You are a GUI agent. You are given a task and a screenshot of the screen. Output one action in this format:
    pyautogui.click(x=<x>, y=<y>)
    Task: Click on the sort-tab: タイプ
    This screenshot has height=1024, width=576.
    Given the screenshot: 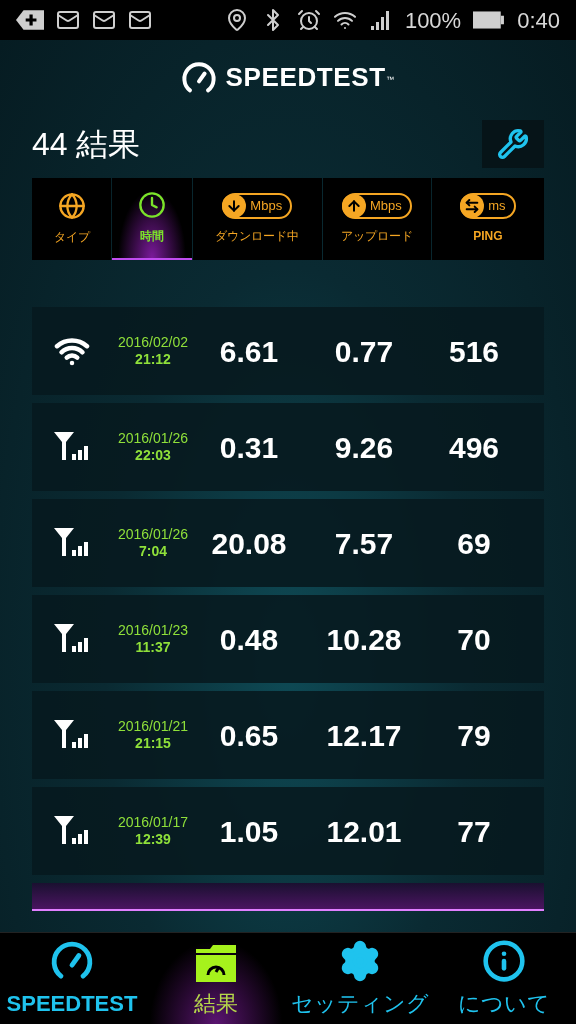 What is the action you would take?
    pyautogui.click(x=72, y=219)
    